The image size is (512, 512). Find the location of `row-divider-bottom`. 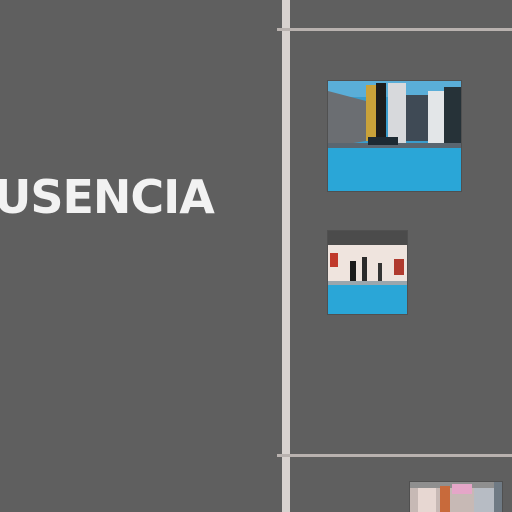

row-divider-bottom is located at coordinates (394, 455).